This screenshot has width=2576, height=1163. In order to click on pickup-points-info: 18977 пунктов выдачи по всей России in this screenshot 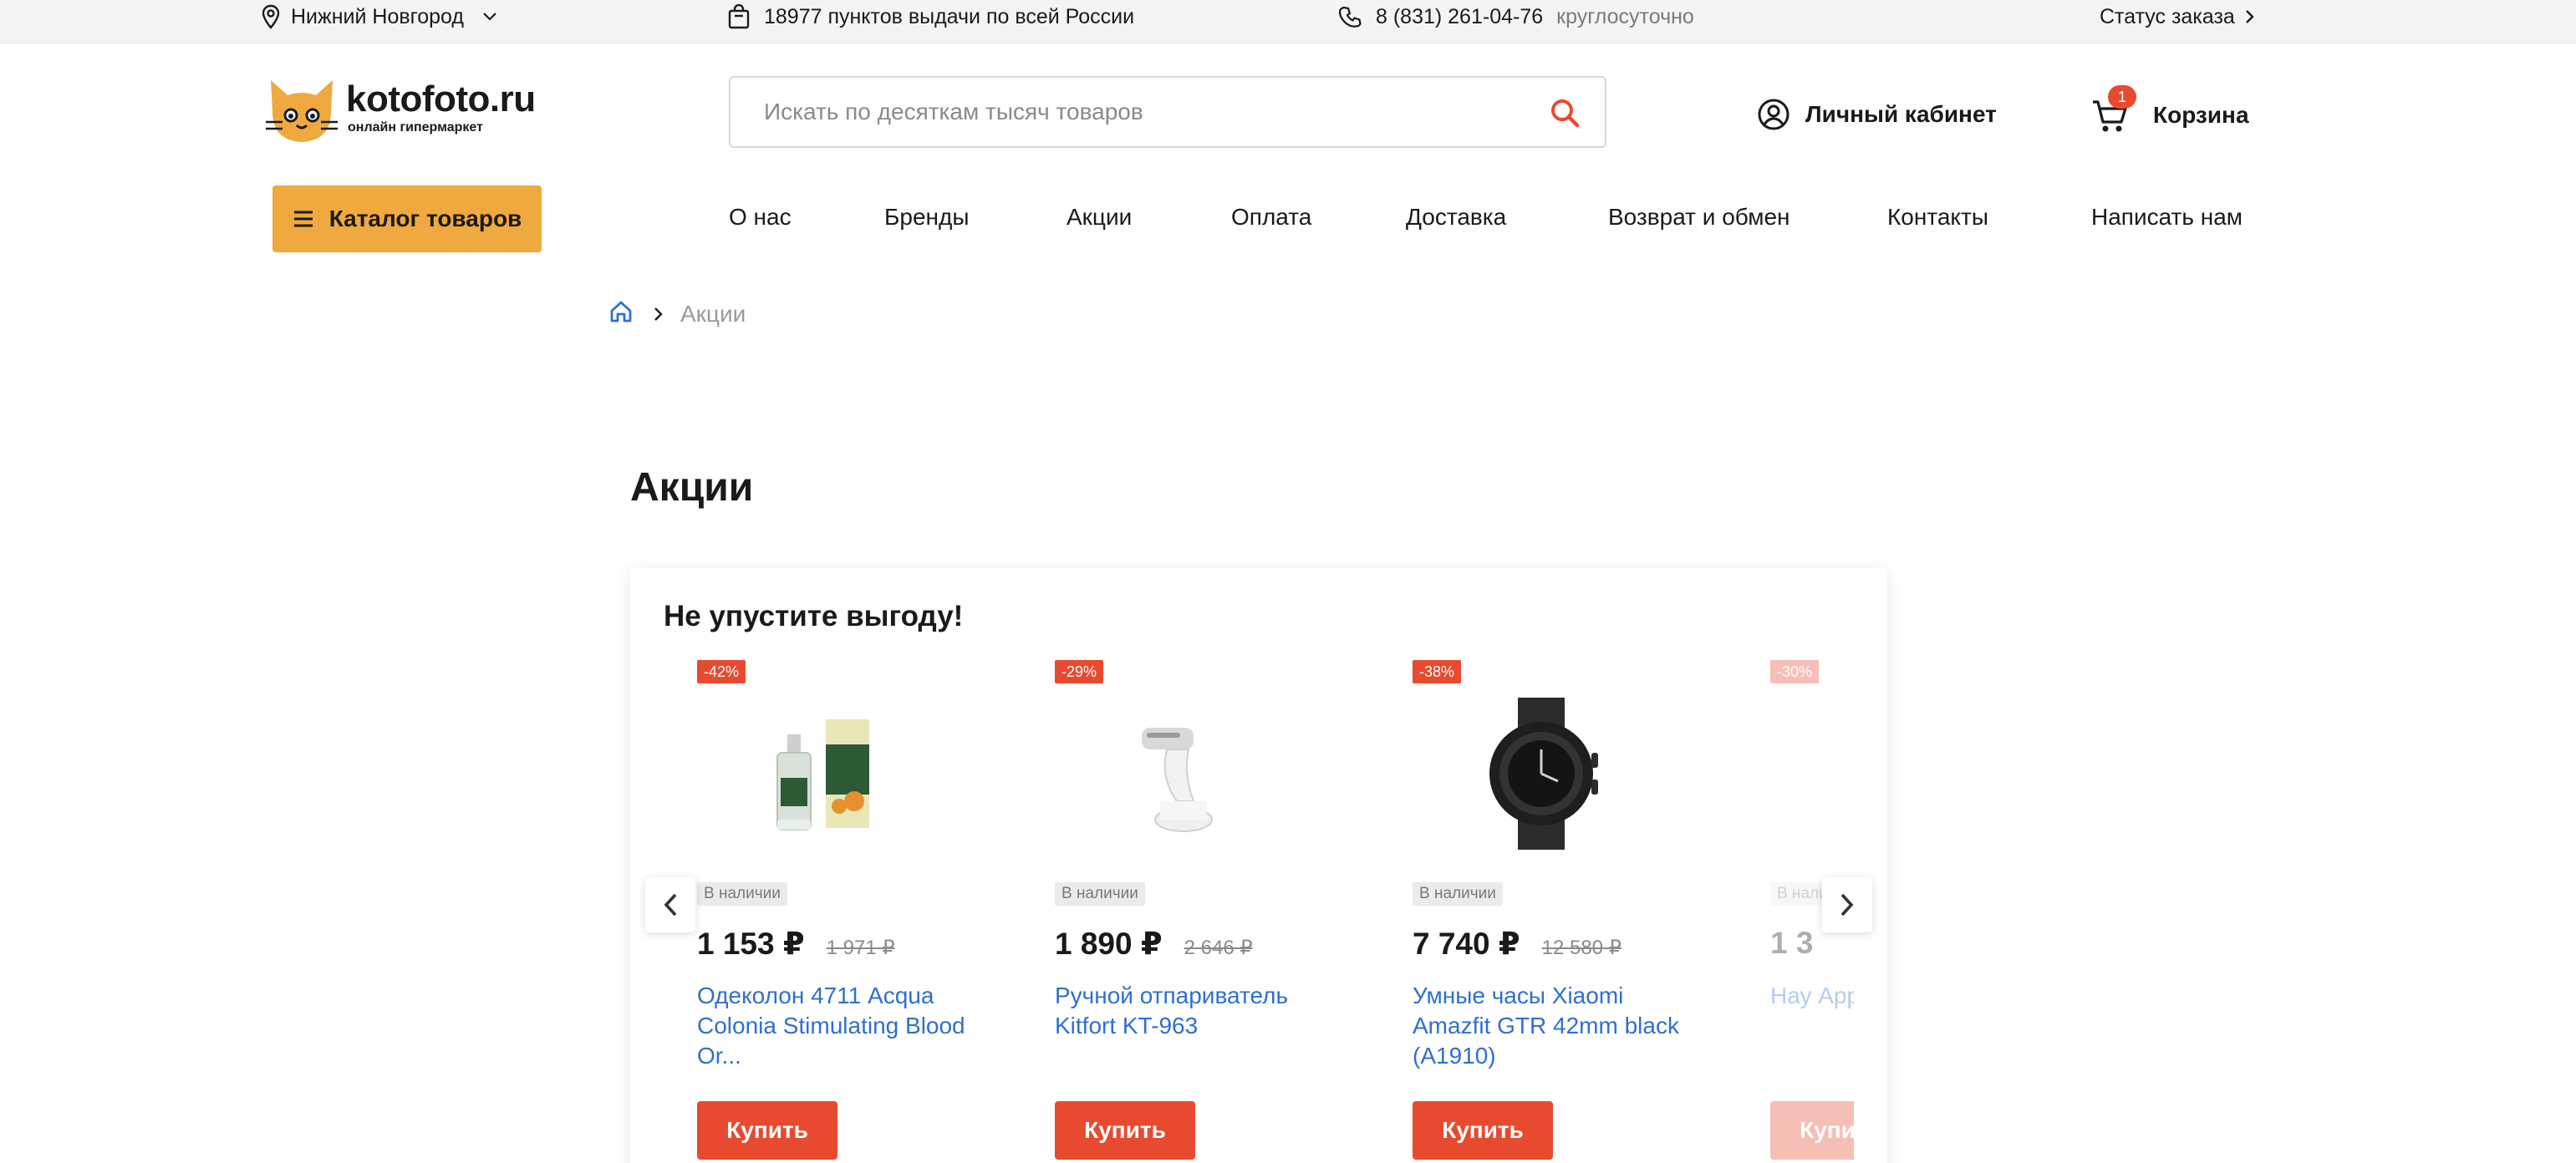, I will do `click(930, 16)`.